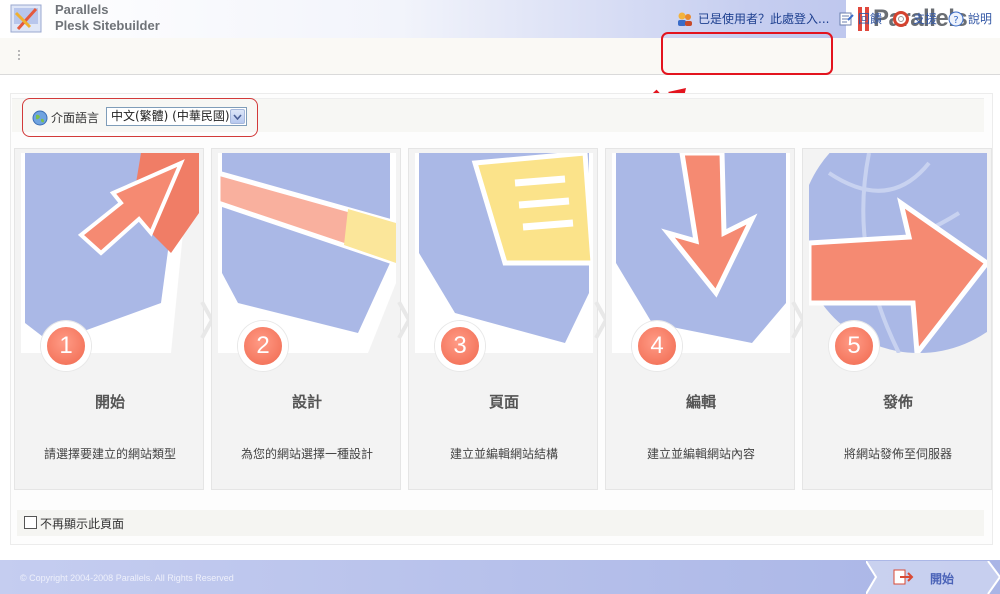 The height and width of the screenshot is (594, 1000). Describe the element at coordinates (503, 402) in the screenshot. I see `step-title: 頁面` at that location.